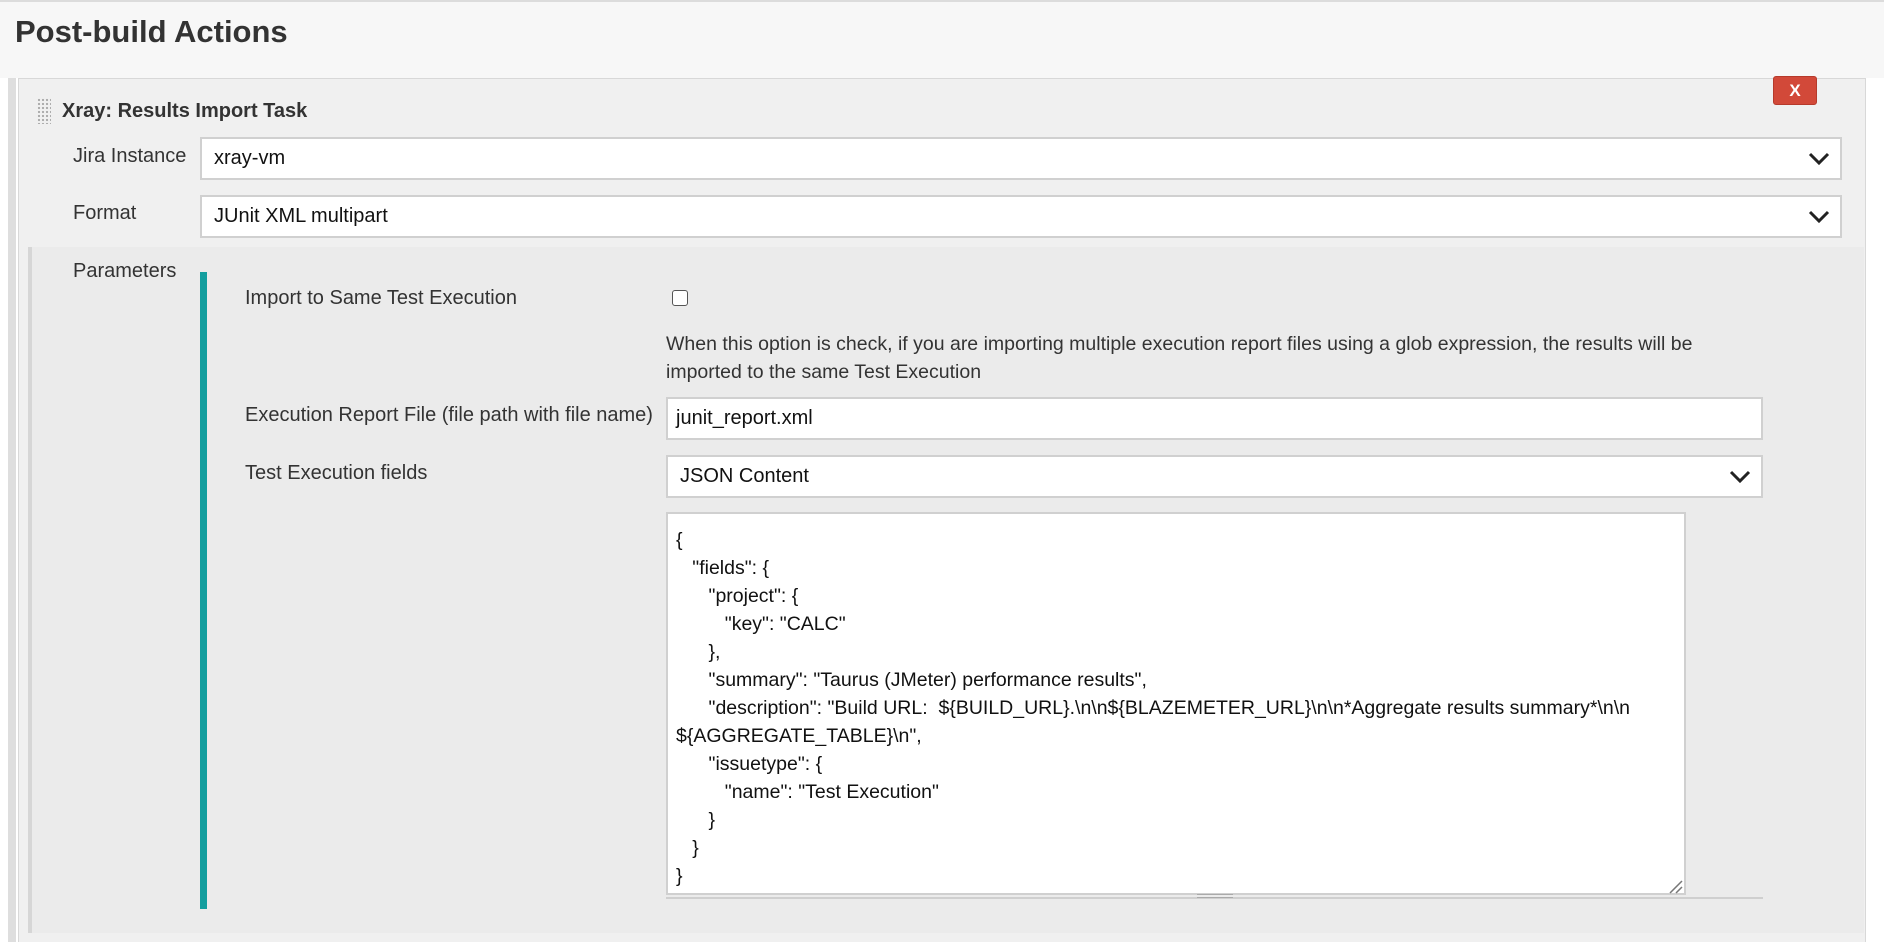  I want to click on jira-instance-label: Jira Instance, so click(130, 156).